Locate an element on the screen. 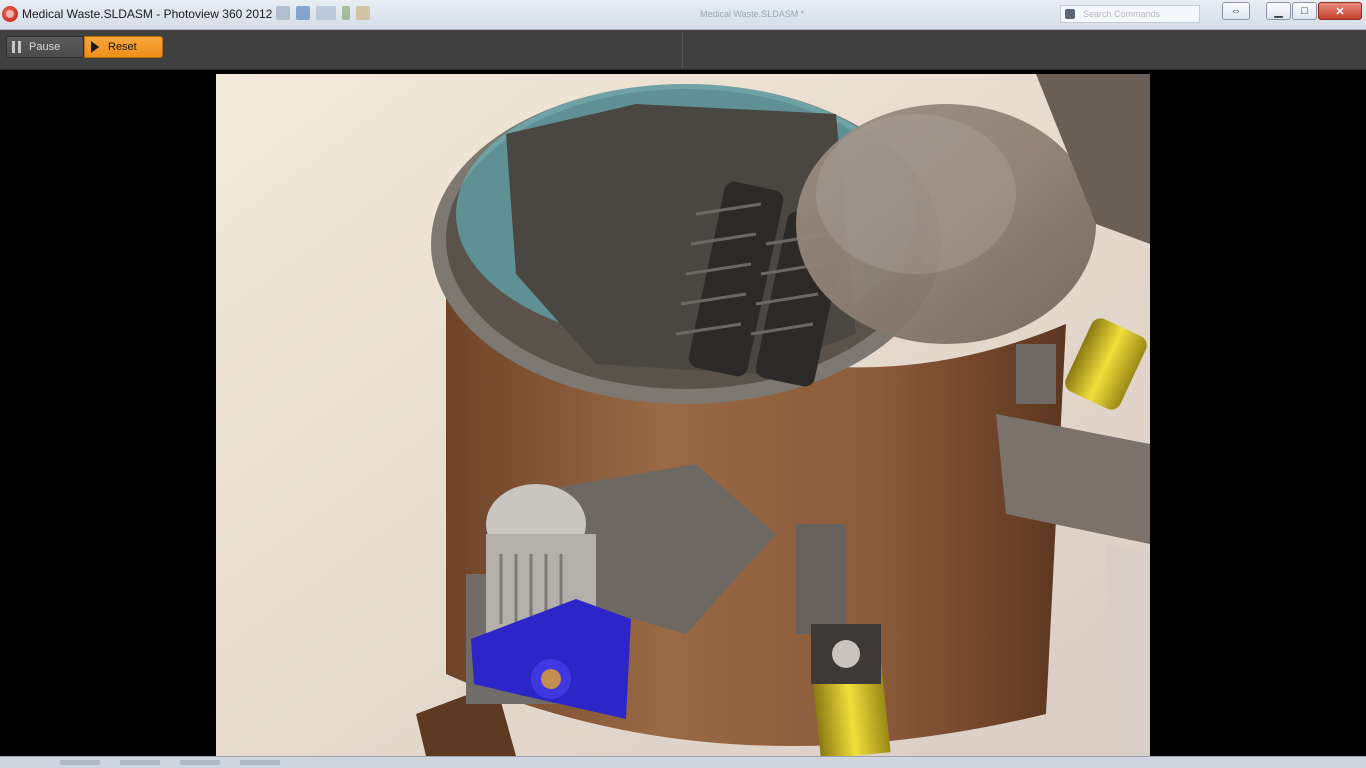 The image size is (1366, 768). options-icon is located at coordinates (326, 13).